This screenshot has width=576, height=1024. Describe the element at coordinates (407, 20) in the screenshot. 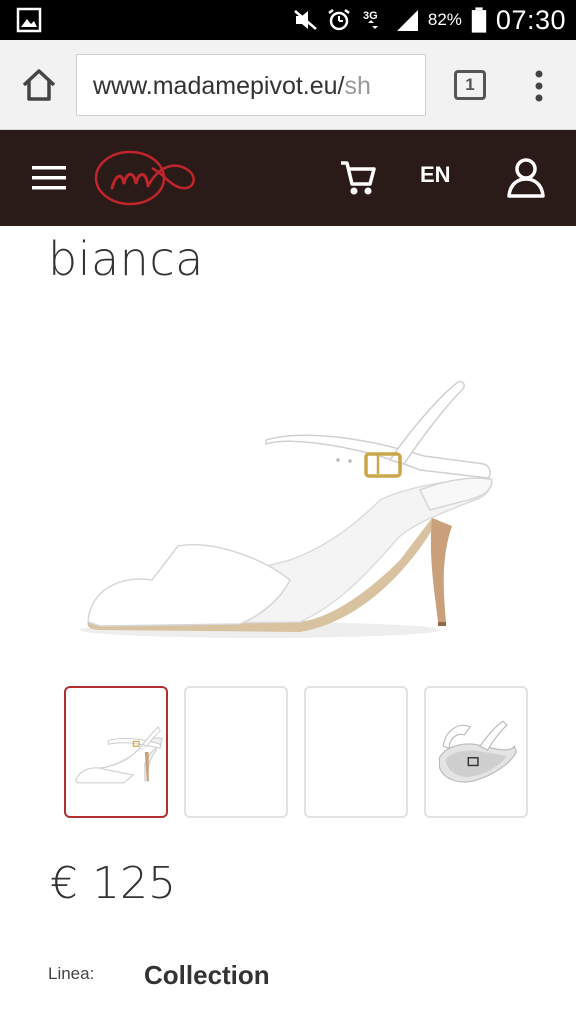

I see `signal-icon` at that location.